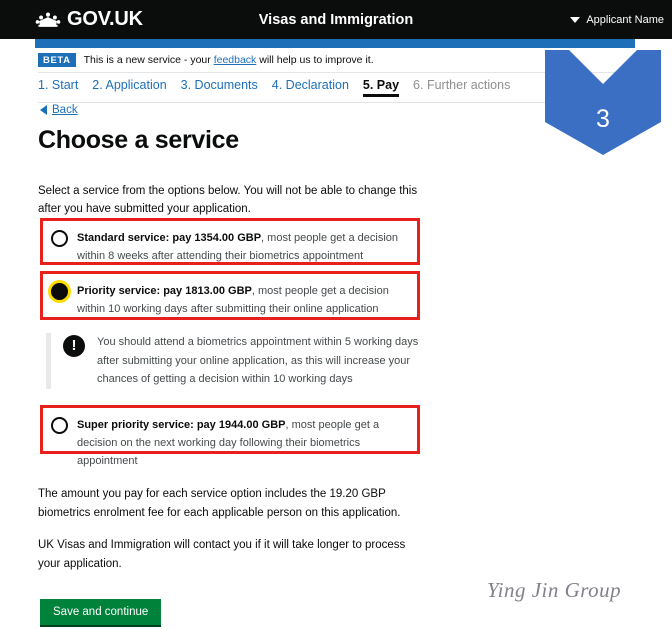 Image resolution: width=672 pixels, height=629 pixels. I want to click on page-title: Choose a service, so click(138, 140).